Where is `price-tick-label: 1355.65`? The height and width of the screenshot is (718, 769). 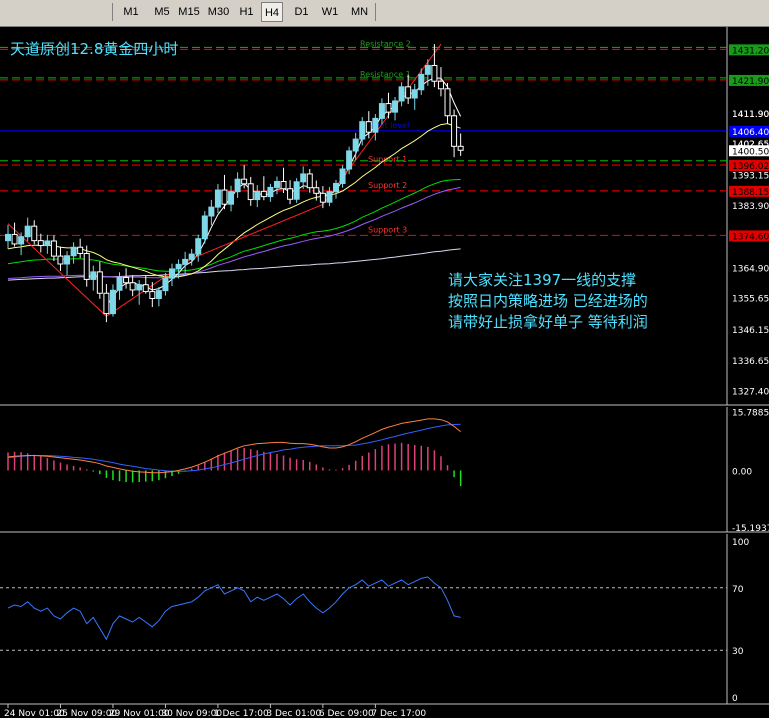
price-tick-label: 1355.65 is located at coordinates (750, 300).